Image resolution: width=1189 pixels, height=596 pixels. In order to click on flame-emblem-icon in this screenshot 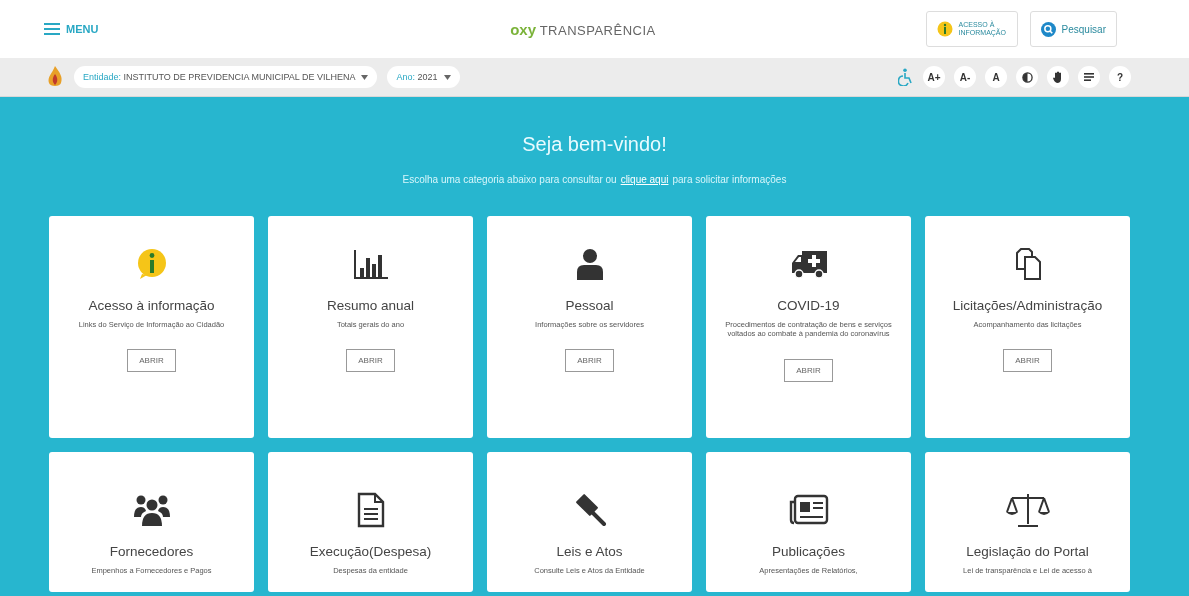, I will do `click(55, 77)`.